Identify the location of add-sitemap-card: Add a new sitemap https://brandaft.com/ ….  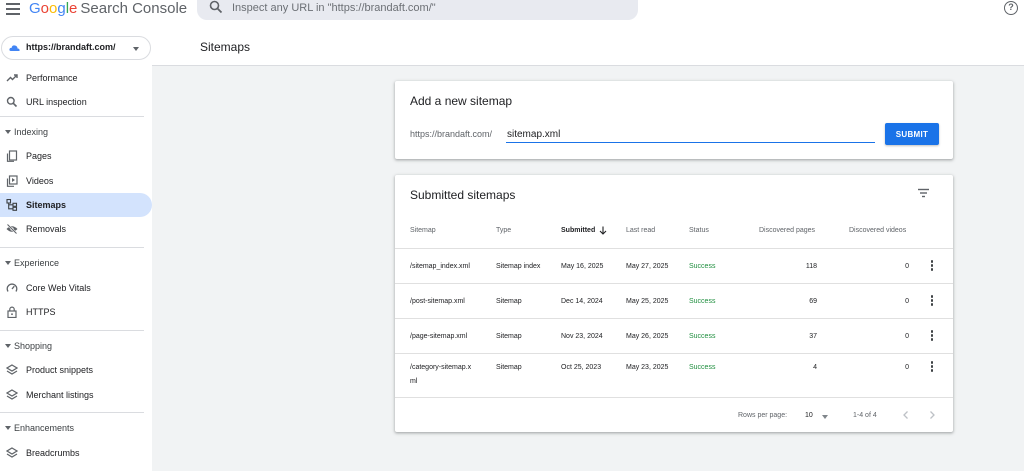
(674, 120).